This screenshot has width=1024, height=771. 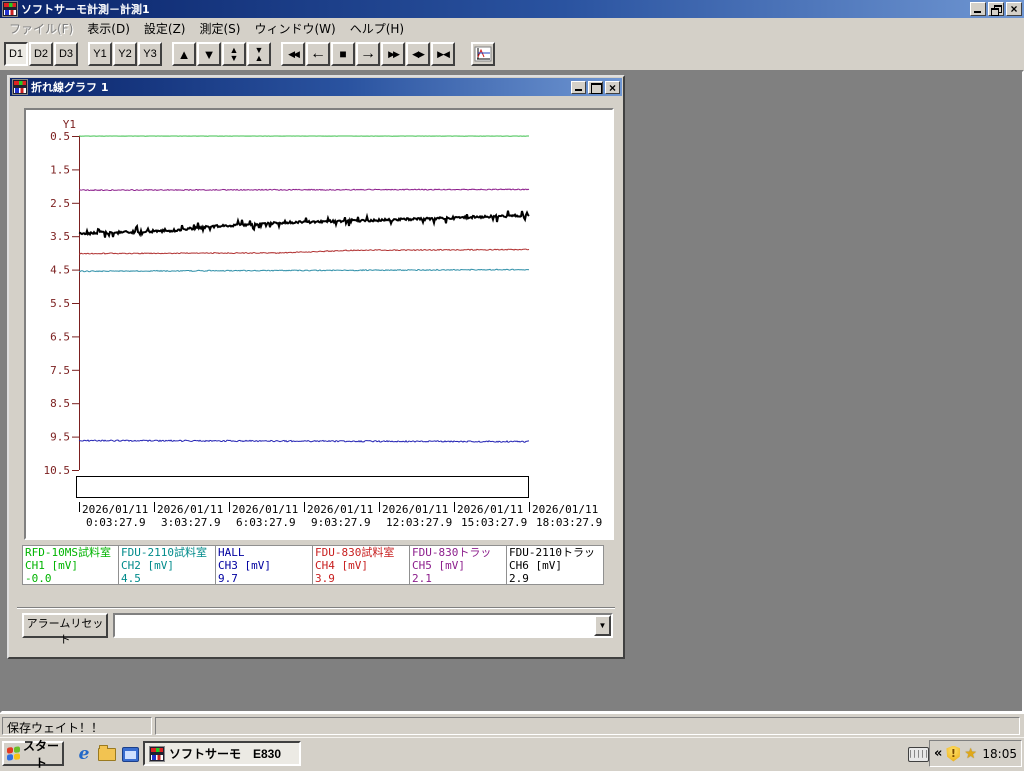 I want to click on folder-icon, so click(x=107, y=754).